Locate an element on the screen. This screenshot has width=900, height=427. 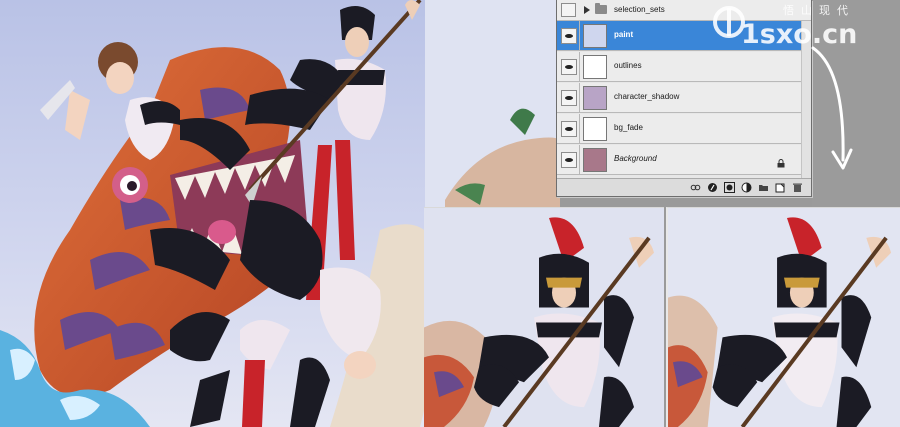
watermark: 悟山现代 1sxo.cn is located at coordinates (805, 27).